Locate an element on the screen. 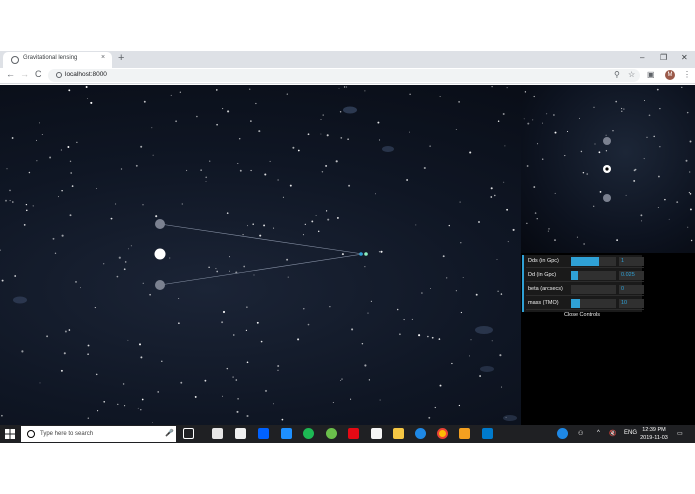 Image resolution: width=695 pixels, height=494 pixels. windows-start-icon is located at coordinates (10, 434).